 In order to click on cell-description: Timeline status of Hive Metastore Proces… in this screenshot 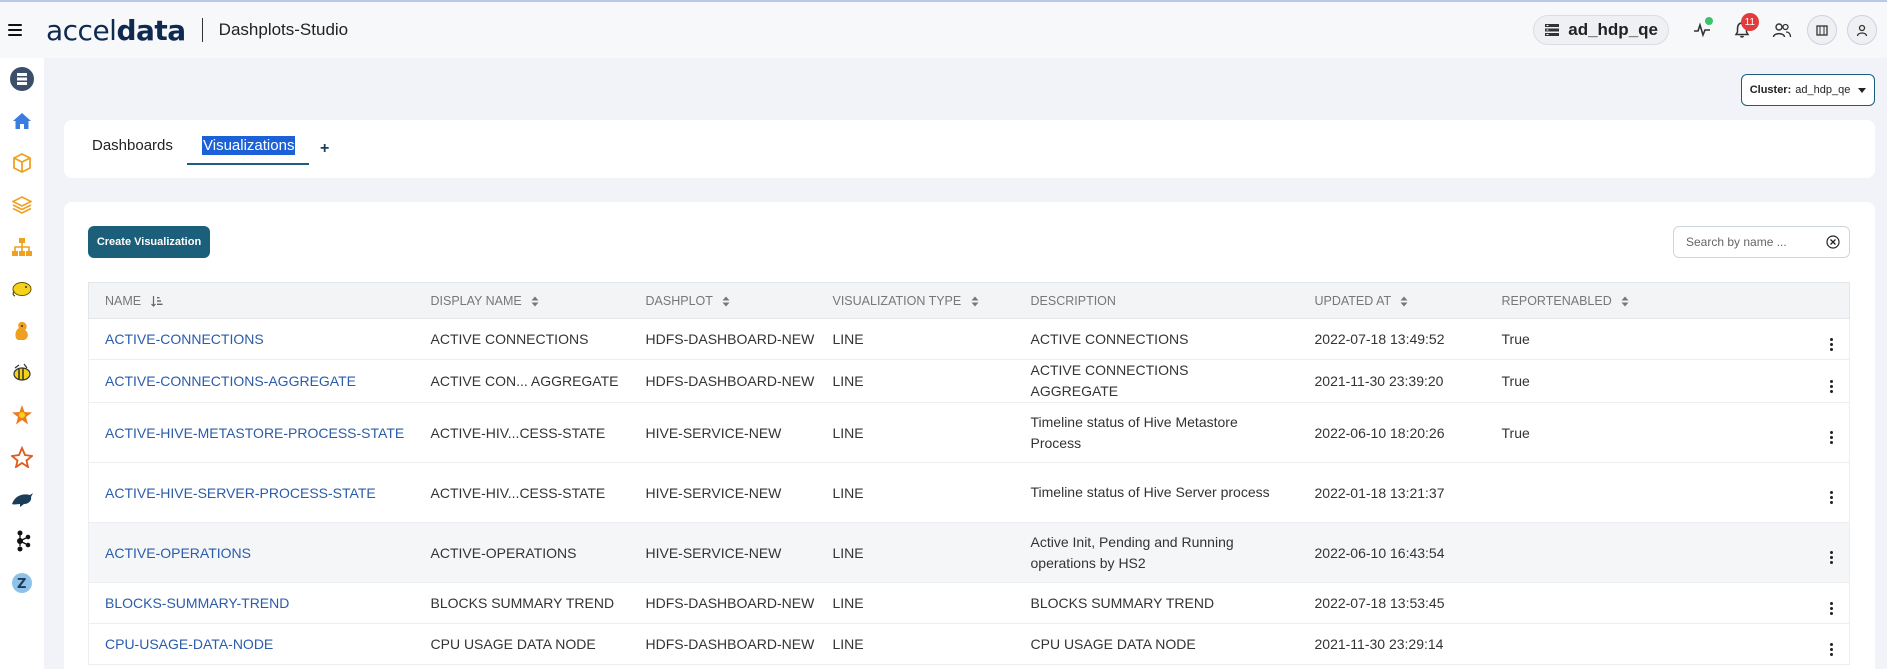, I will do `click(1156, 432)`.